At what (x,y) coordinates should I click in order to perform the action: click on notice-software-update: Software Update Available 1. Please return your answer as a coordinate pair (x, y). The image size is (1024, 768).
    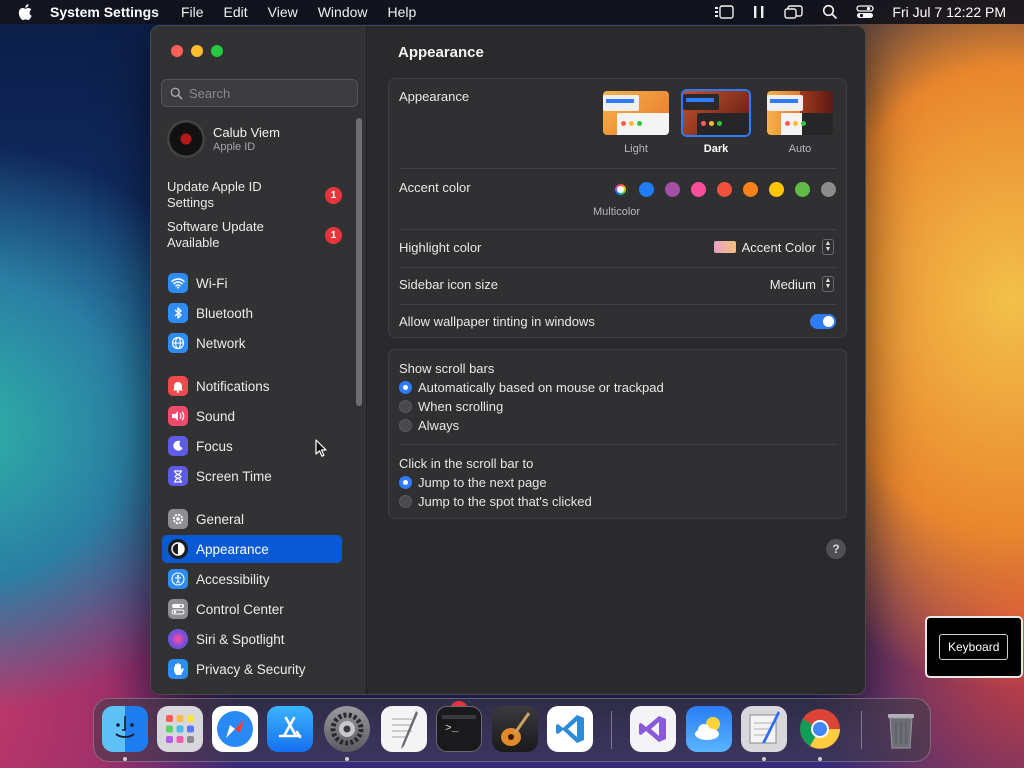
    Looking at the image, I should click on (262, 235).